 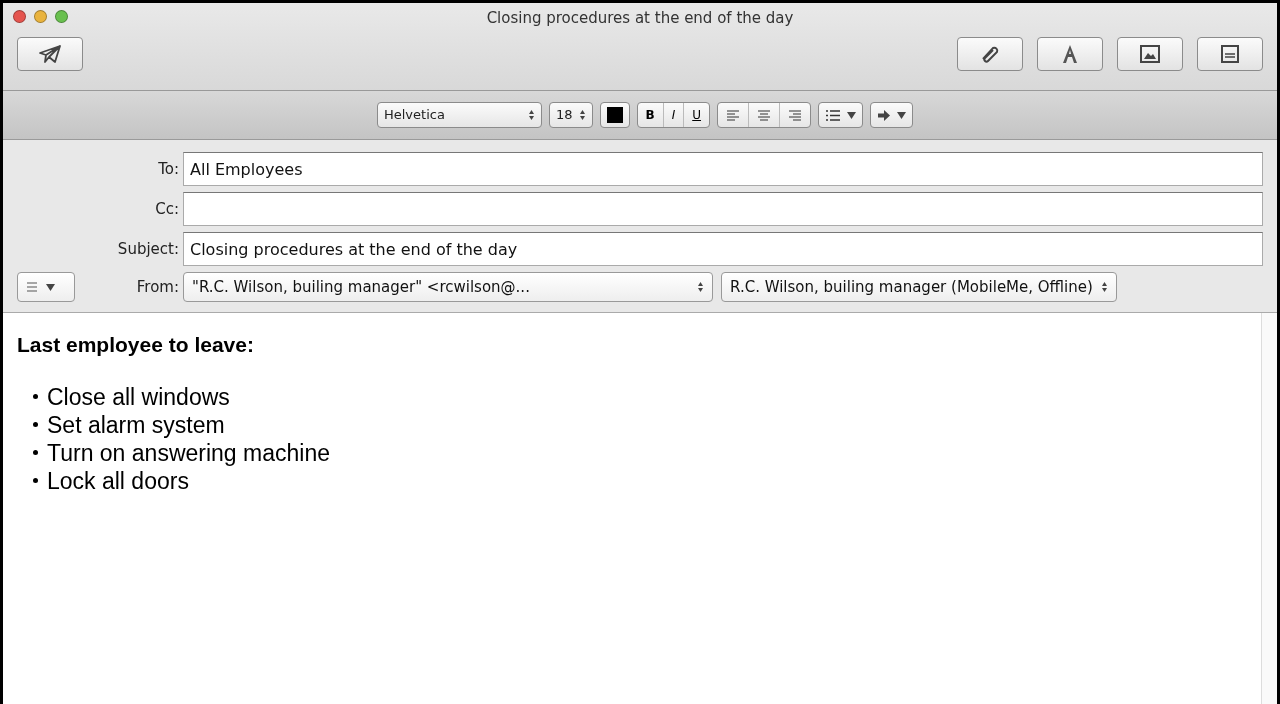 What do you see at coordinates (166, 209) in the screenshot?
I see `field-label: Cc:` at bounding box center [166, 209].